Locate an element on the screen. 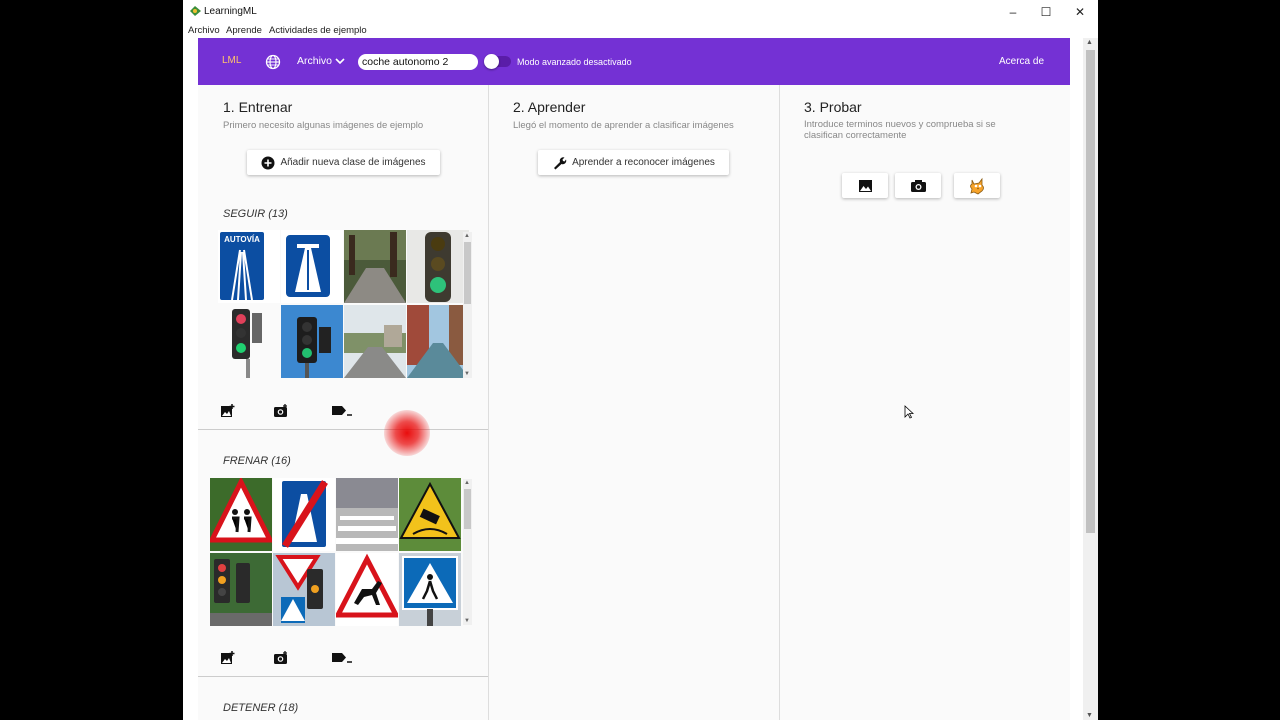  learn-button: Aprender a reconocer imágenes is located at coordinates (633, 162).